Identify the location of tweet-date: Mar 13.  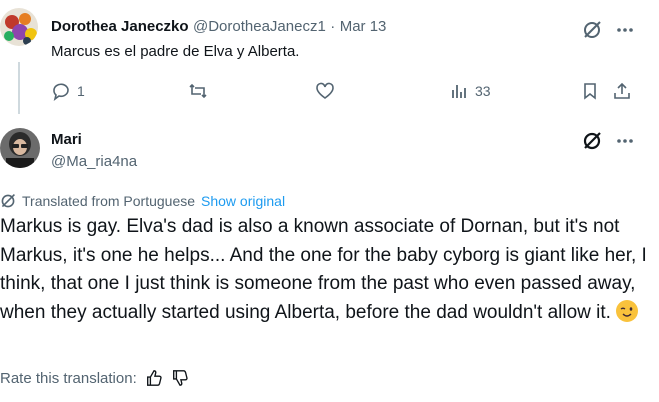
(363, 26).